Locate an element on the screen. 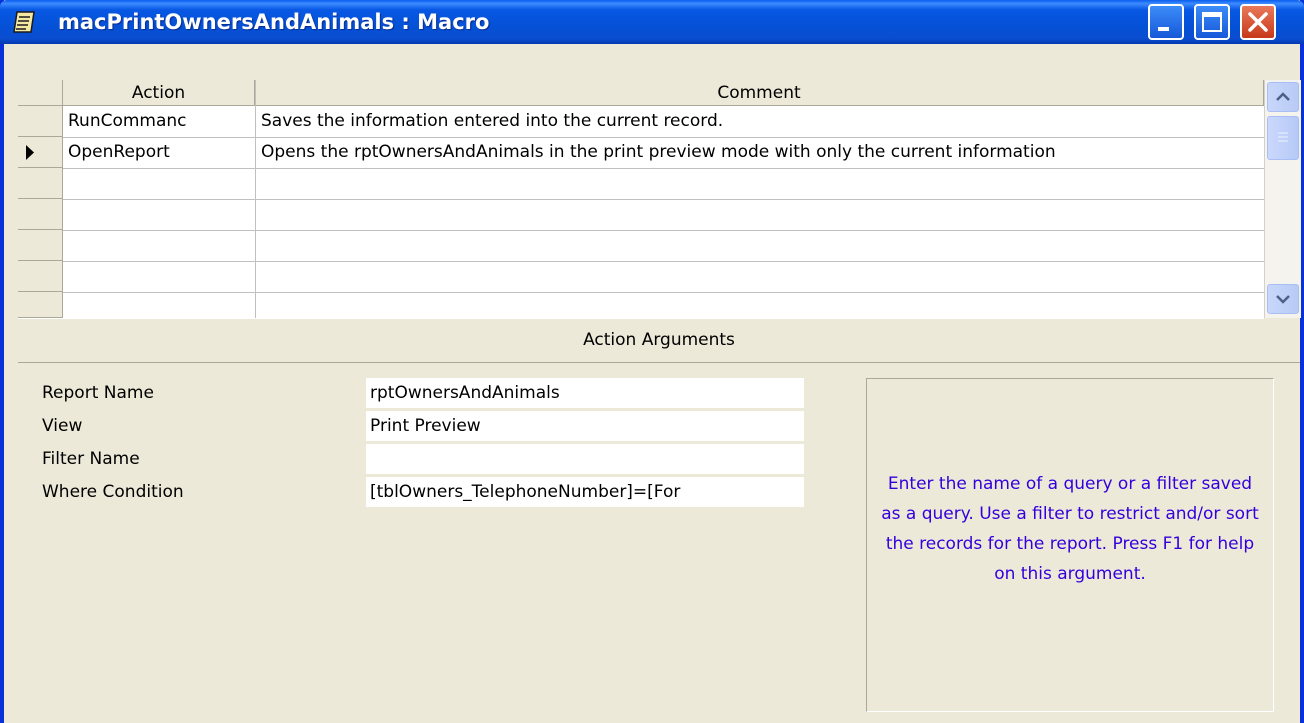 The image size is (1304, 723). column-header-action: Action is located at coordinates (159, 93).